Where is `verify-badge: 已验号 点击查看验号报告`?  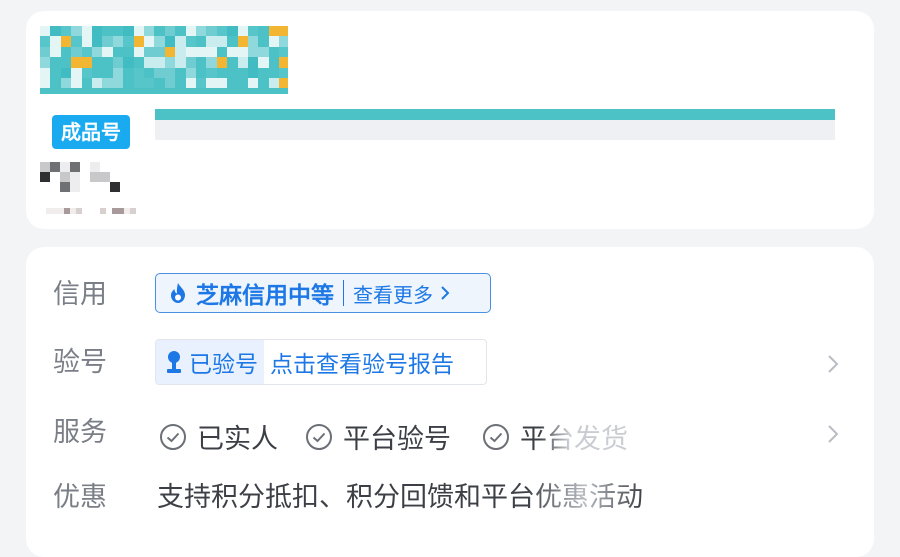
verify-badge: 已验号 点击查看验号报告 is located at coordinates (321, 362).